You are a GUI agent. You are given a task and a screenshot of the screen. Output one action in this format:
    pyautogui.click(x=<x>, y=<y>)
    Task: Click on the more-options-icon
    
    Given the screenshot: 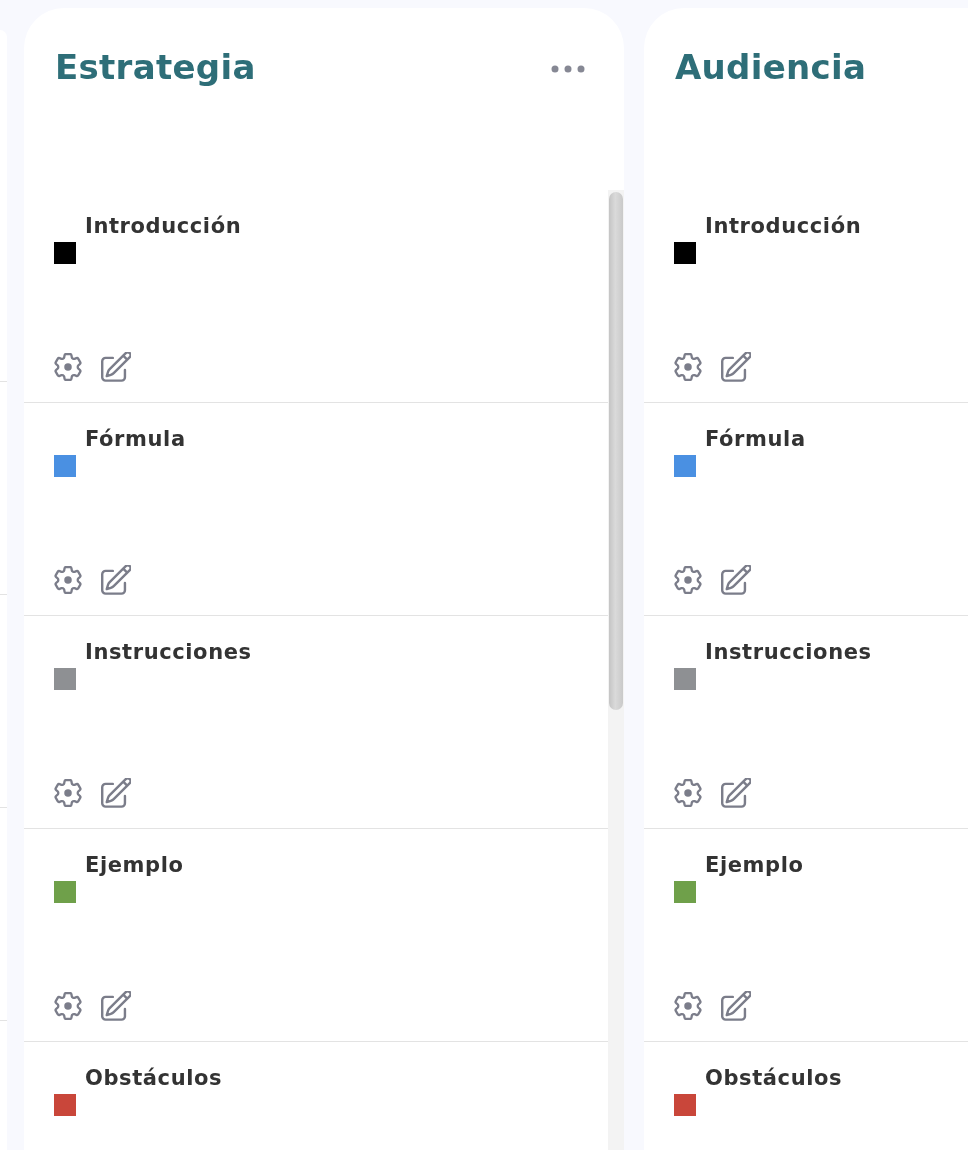 What is the action you would take?
    pyautogui.click(x=568, y=69)
    